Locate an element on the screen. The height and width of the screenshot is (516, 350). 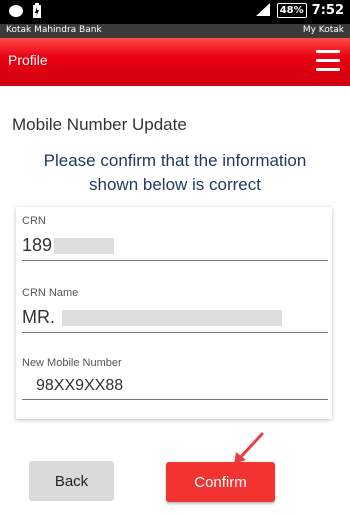
app-name: Kotak Mahindra Bank is located at coordinates (54, 30).